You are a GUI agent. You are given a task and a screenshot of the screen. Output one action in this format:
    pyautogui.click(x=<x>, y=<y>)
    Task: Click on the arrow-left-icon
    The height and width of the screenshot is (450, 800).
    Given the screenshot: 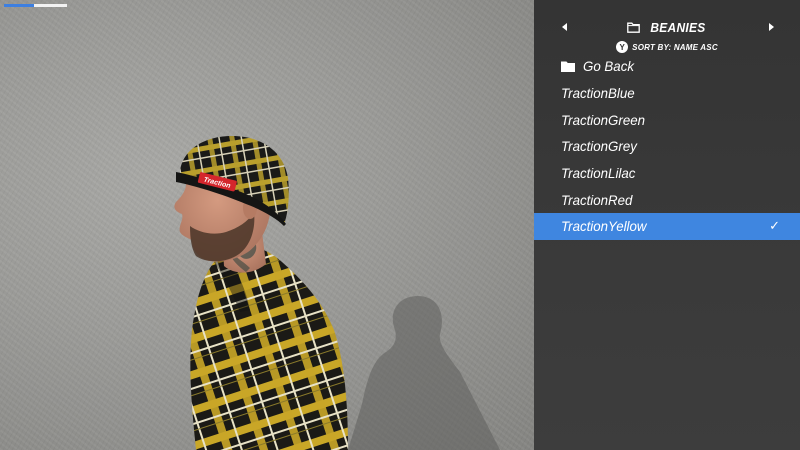 What is the action you would take?
    pyautogui.click(x=564, y=27)
    